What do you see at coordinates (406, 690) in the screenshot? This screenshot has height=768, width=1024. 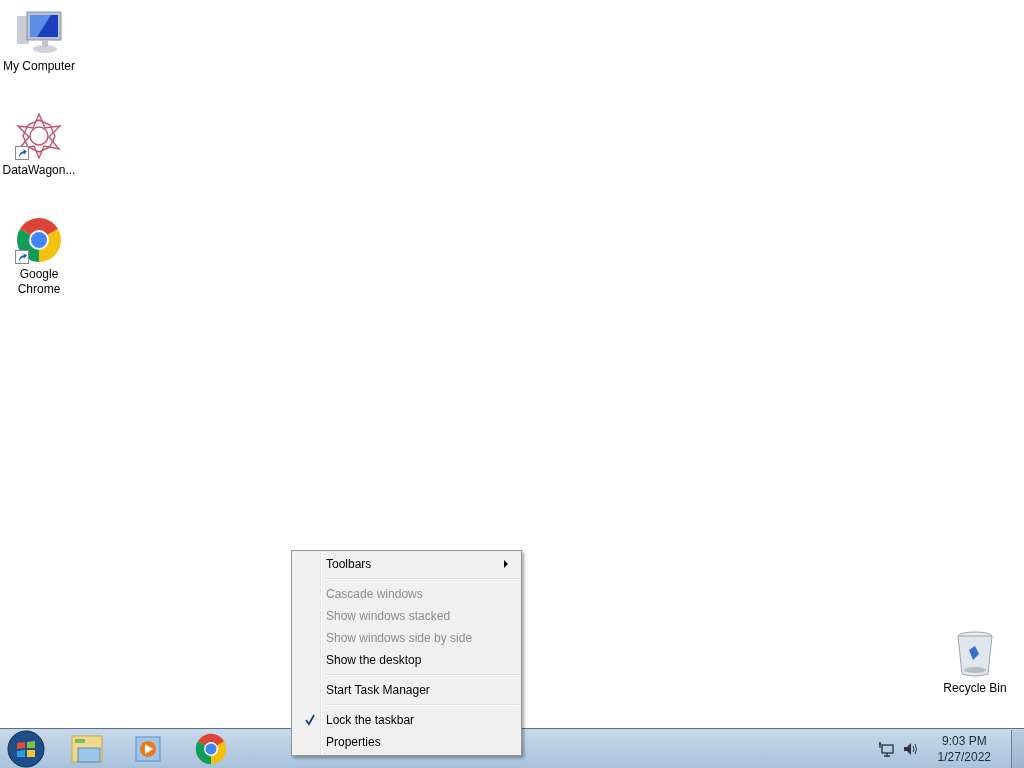 I see `menu-item: Start Task Manager` at bounding box center [406, 690].